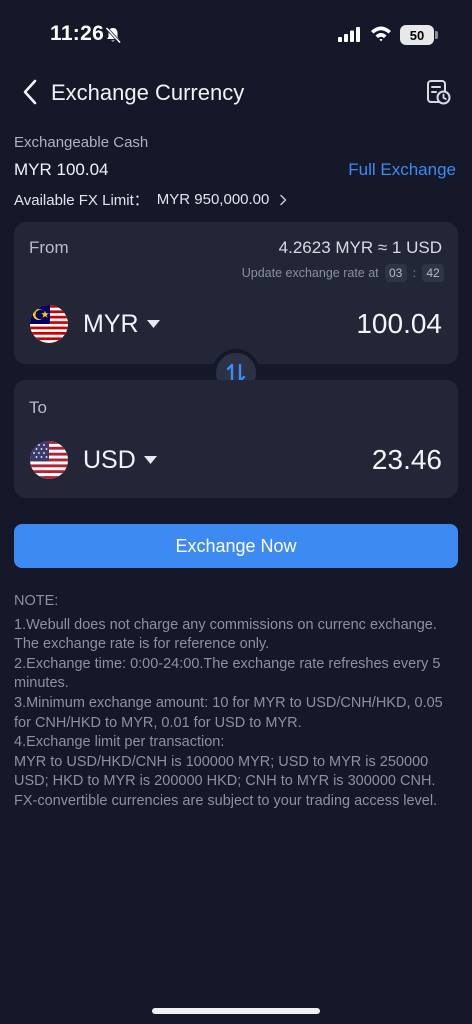  Describe the element at coordinates (61, 169) in the screenshot. I see `exchangeable-cash-value: MYR 100.04` at that location.